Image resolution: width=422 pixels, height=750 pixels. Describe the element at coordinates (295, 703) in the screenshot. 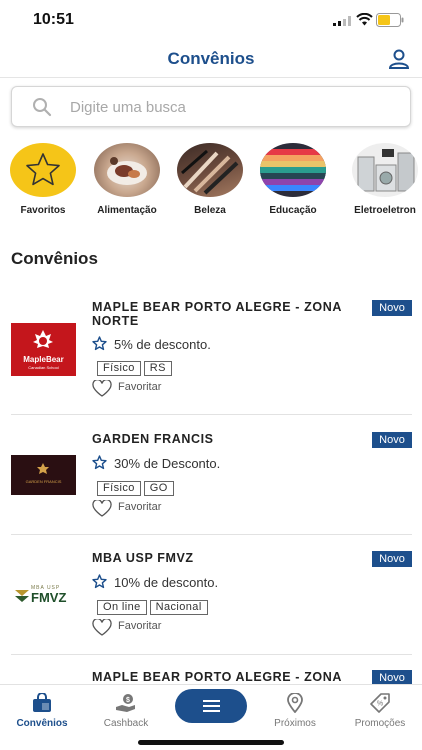

I see `map-pin-icon` at that location.